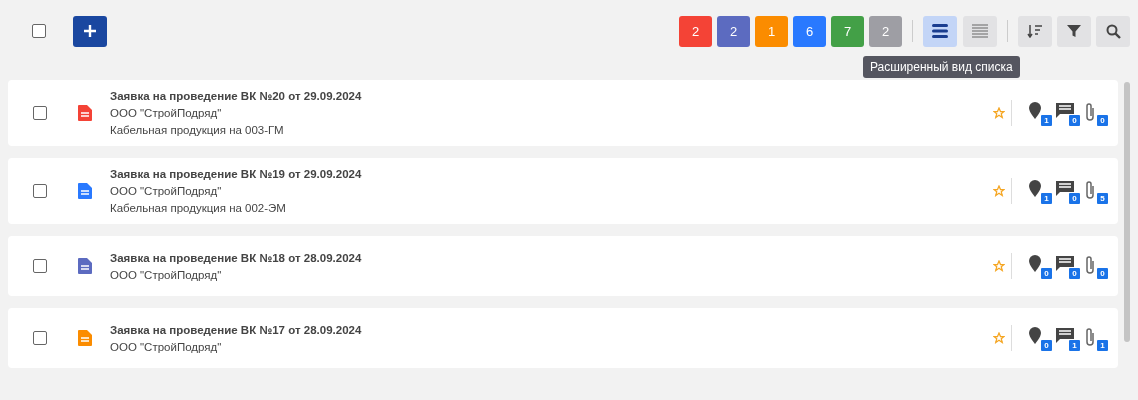 The height and width of the screenshot is (400, 1138). What do you see at coordinates (197, 130) in the screenshot?
I see `request-description: Кабельная продукция на 003-ГМ` at bounding box center [197, 130].